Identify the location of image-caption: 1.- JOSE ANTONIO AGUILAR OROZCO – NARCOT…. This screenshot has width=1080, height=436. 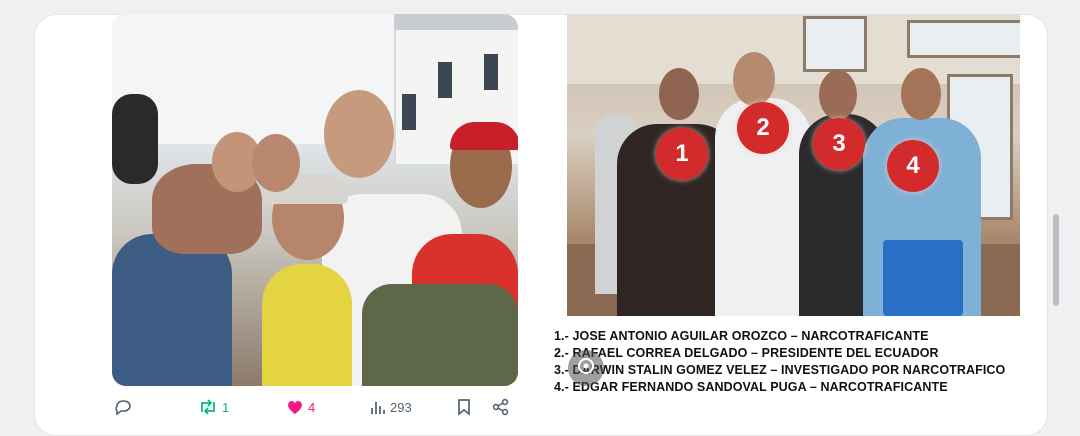
(789, 362).